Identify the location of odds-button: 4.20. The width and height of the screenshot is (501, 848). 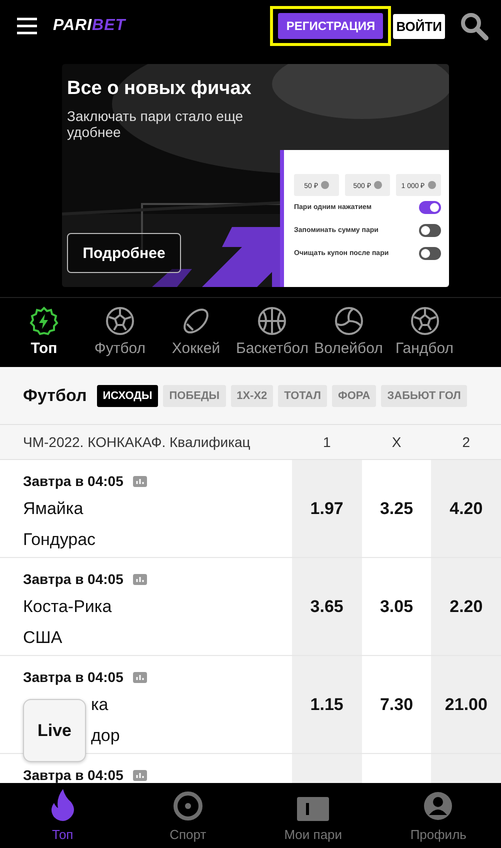
(466, 508).